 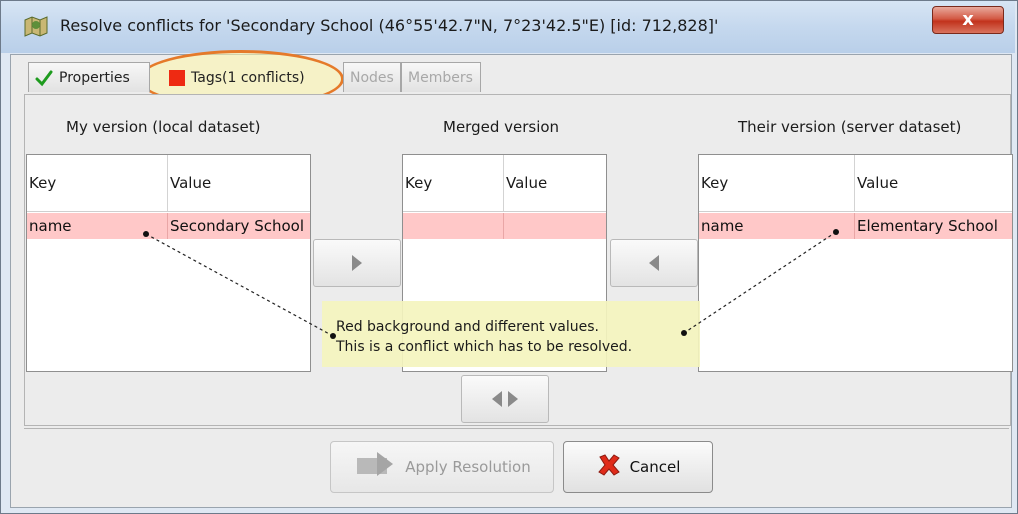 I want to click on apply-resolution-button: Apply Resolution, so click(x=442, y=467).